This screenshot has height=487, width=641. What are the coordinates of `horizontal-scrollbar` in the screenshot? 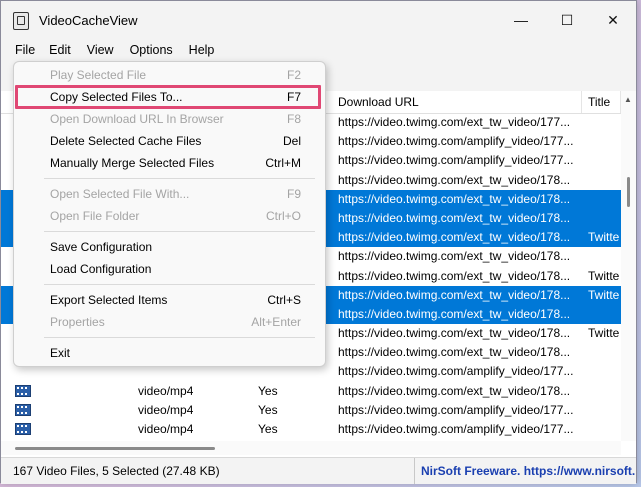 It's located at (311, 448).